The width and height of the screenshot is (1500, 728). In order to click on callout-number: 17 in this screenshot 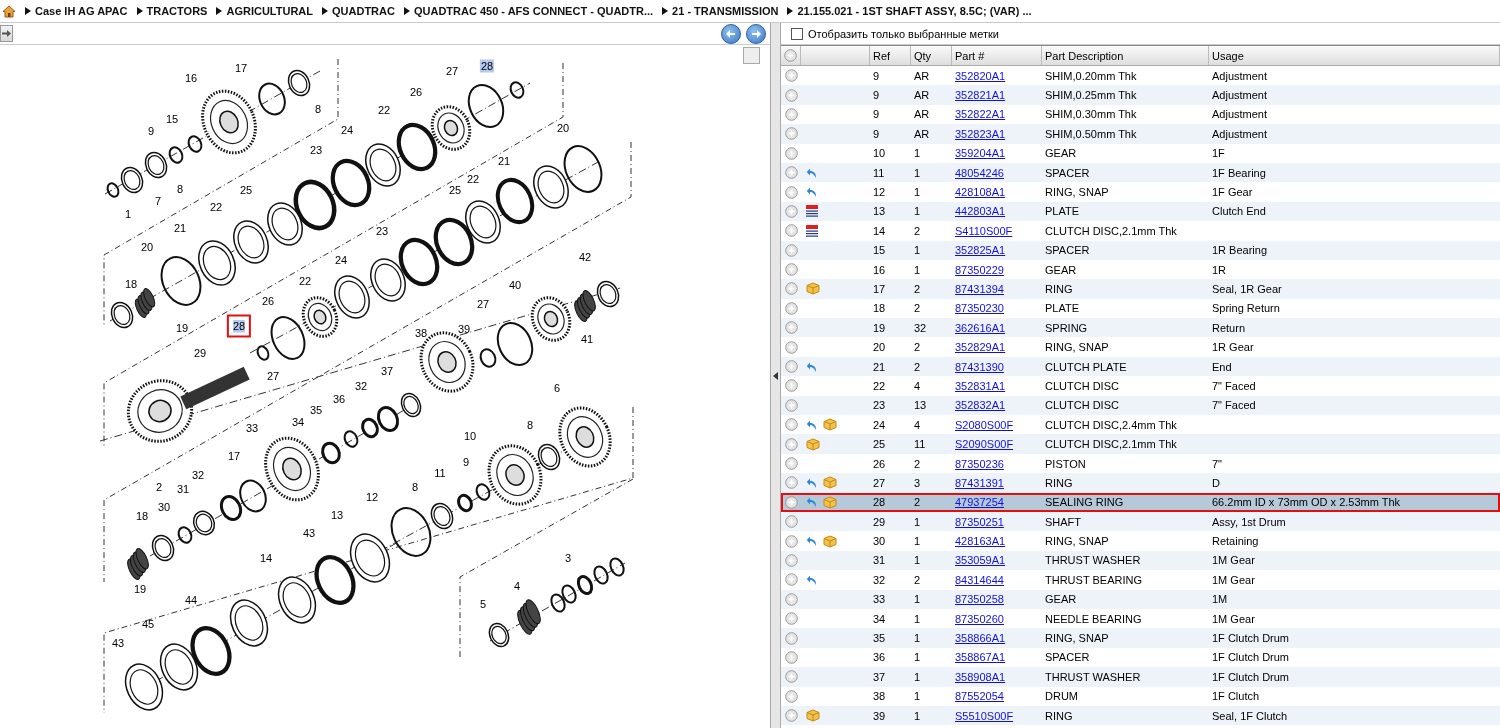, I will do `click(241, 68)`.